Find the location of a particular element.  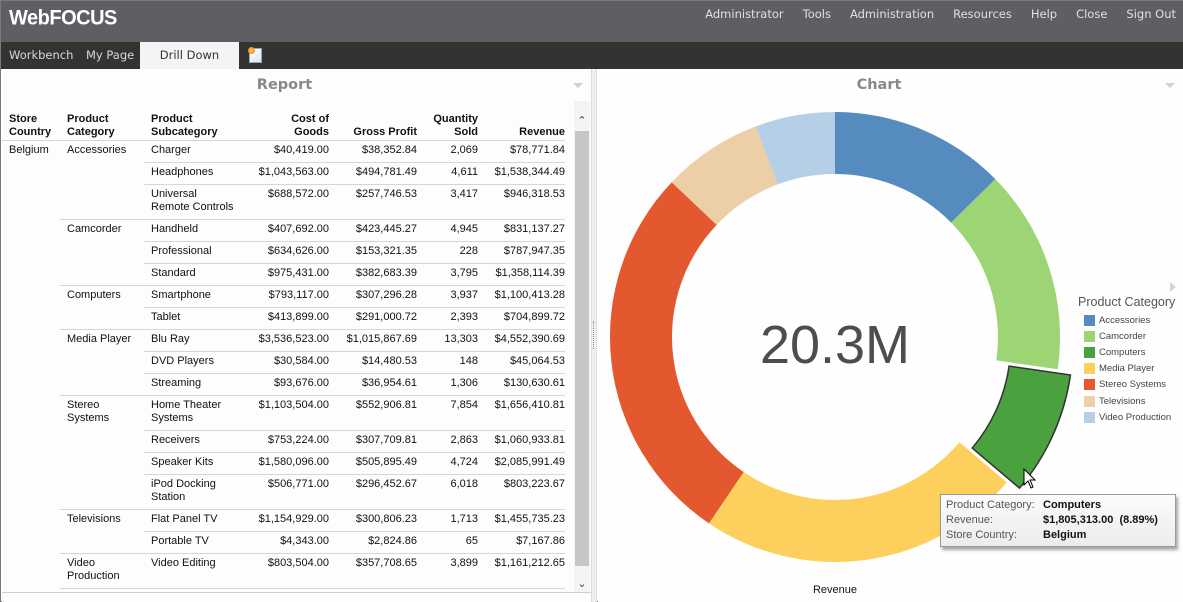

cell-product-subcategory: Tablet is located at coordinates (198, 318).